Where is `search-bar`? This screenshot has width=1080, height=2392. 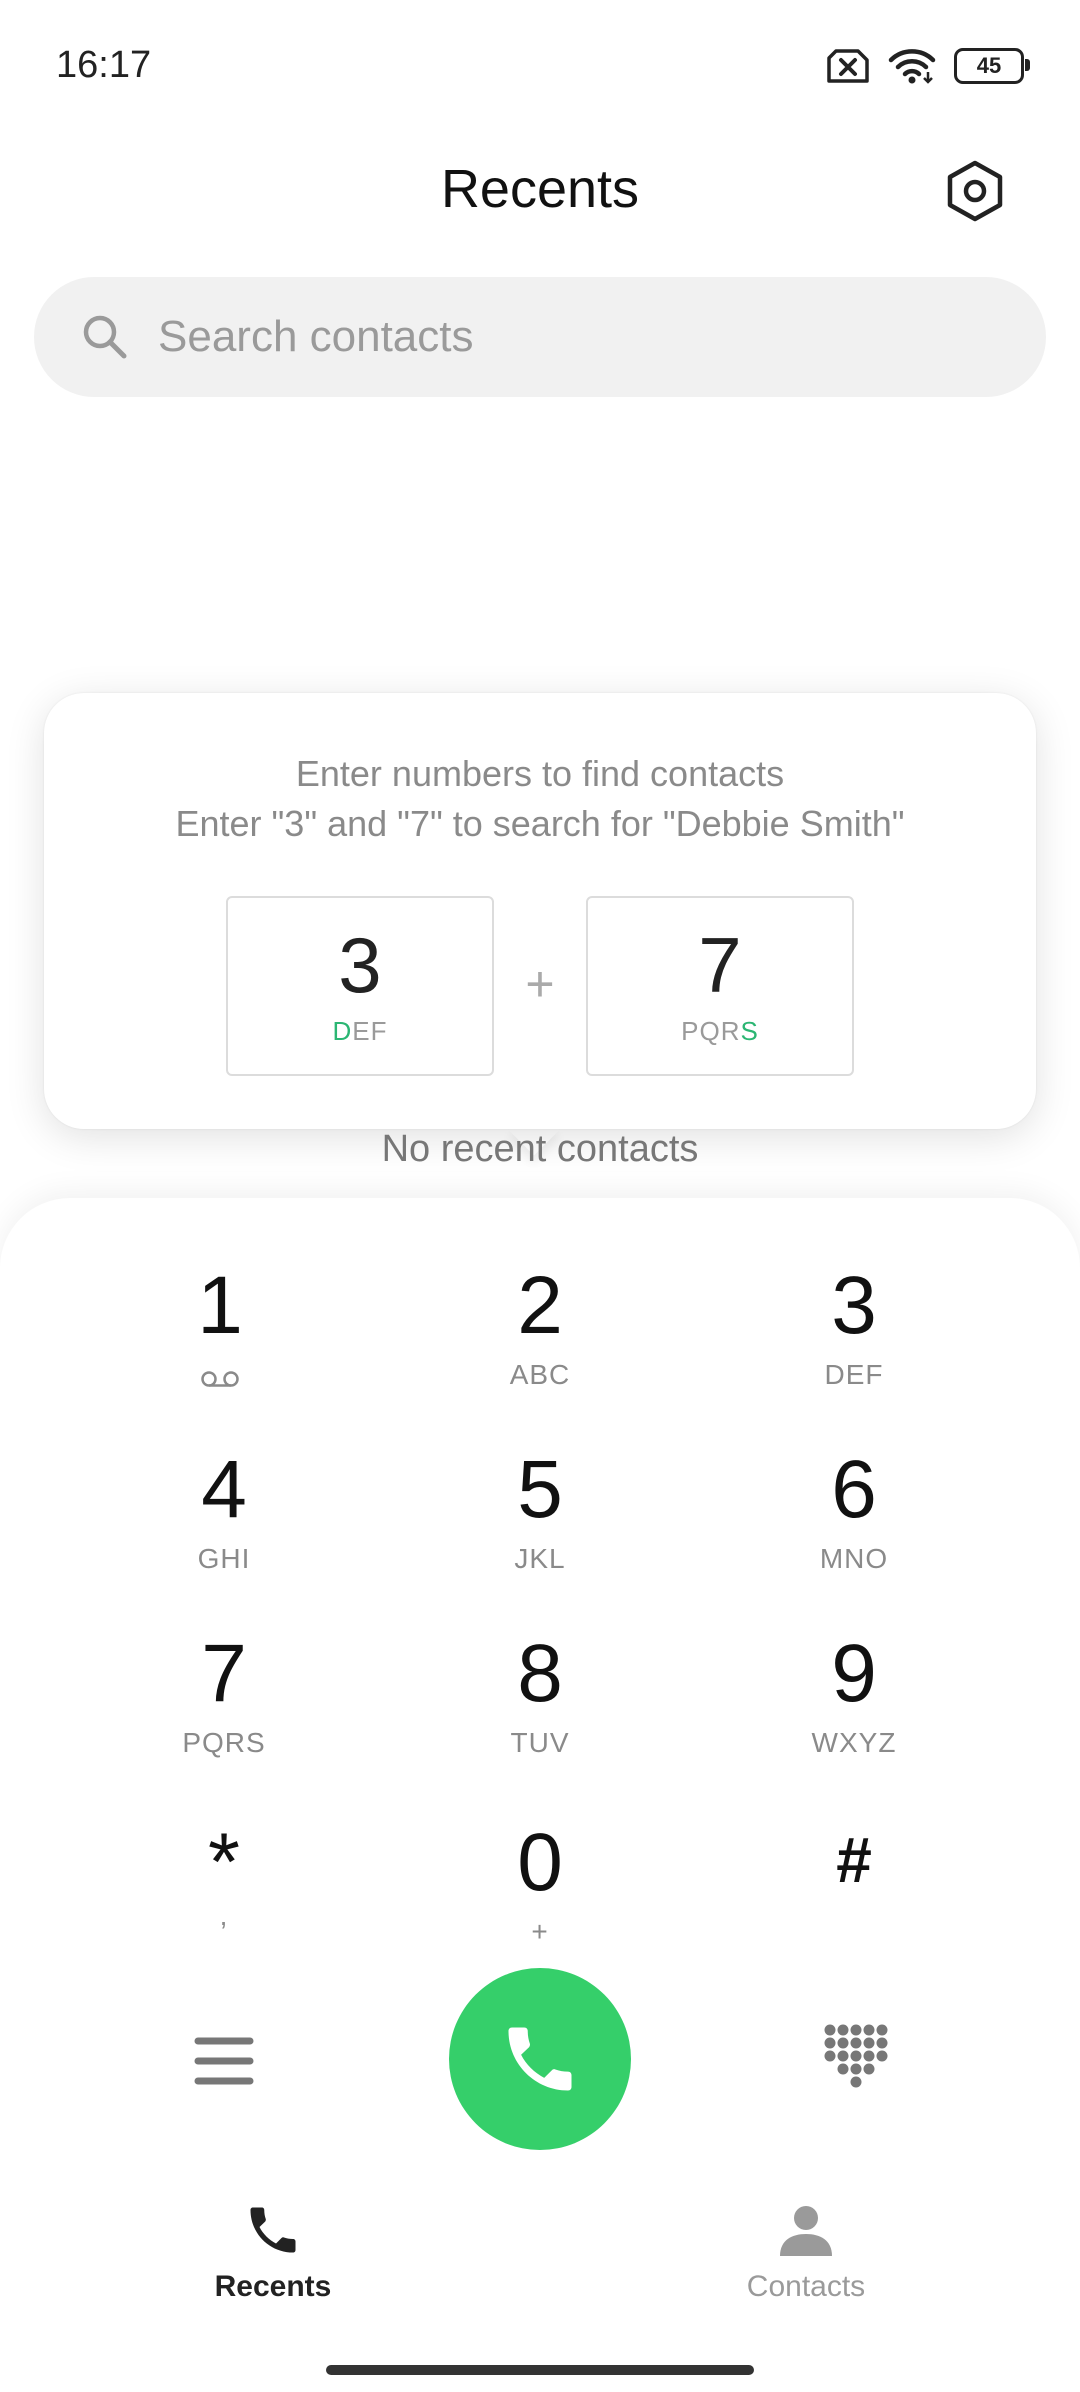
search-bar is located at coordinates (540, 337).